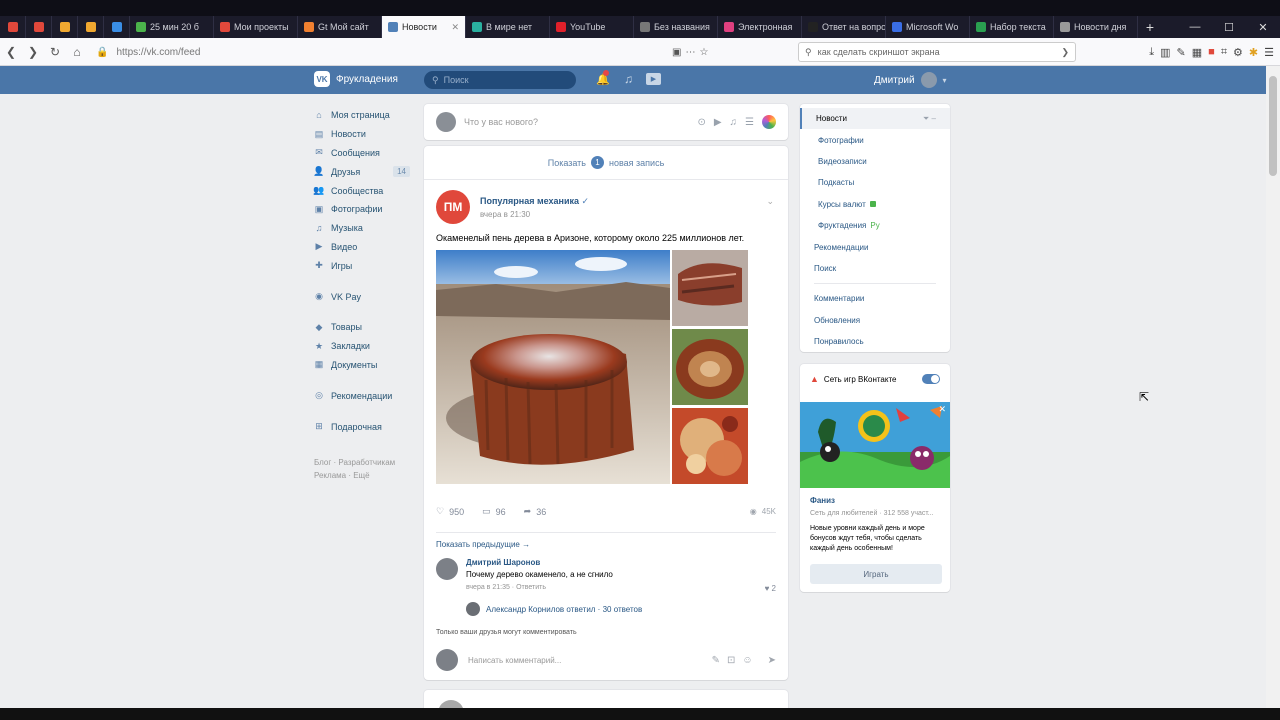 The height and width of the screenshot is (720, 1280). Describe the element at coordinates (875, 161) in the screenshot. I see `filter-item: Видеозаписи` at that location.